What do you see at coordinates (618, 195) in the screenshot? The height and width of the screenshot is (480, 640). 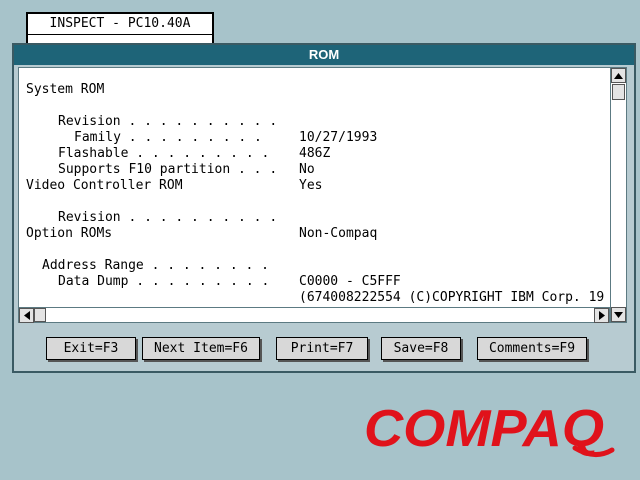 I see `vertical-scrollbar` at bounding box center [618, 195].